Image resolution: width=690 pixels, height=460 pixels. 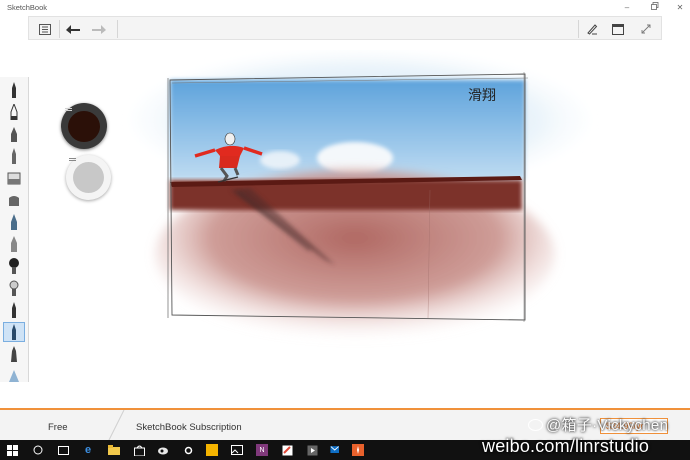 I want to click on smudge-brush-icon, so click(x=14, y=288).